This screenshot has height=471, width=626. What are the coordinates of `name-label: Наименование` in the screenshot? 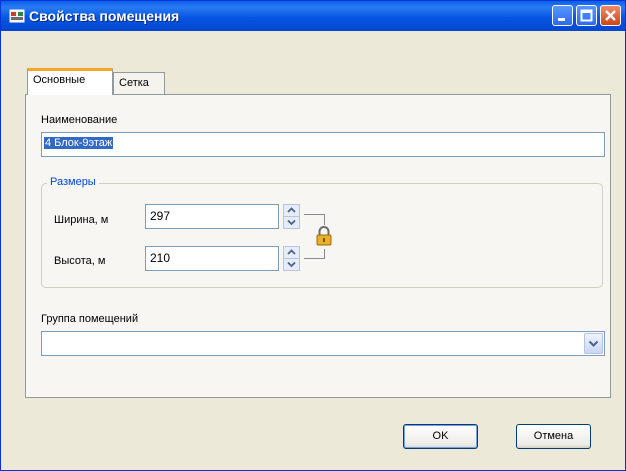 It's located at (79, 120).